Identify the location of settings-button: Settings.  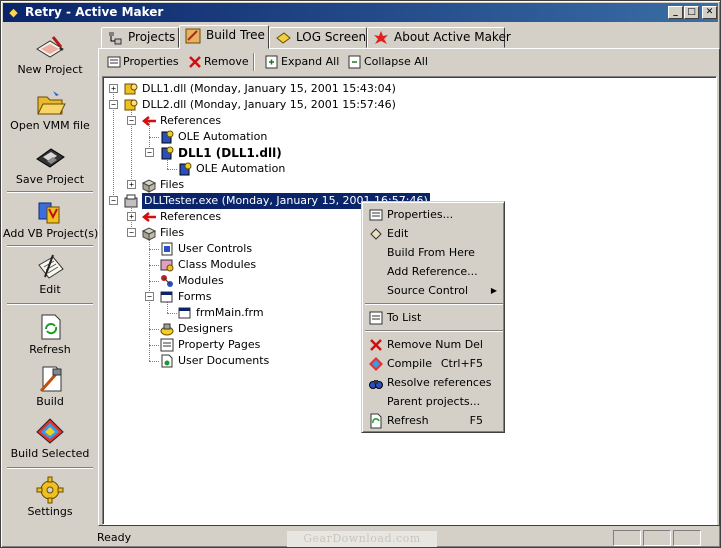
(50, 495).